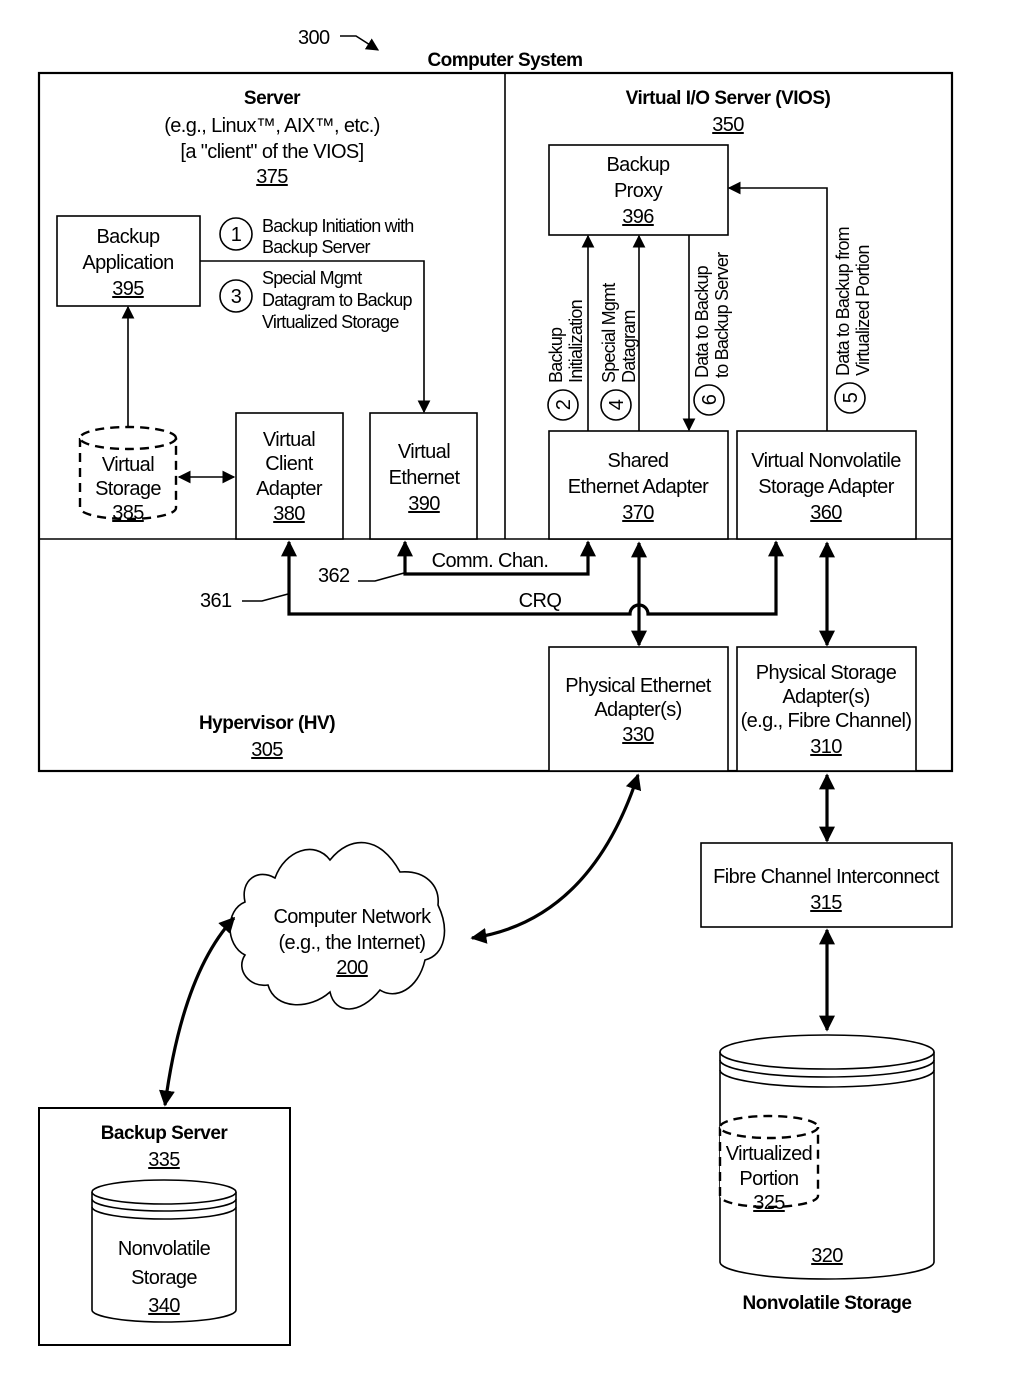  I want to click on physical-ethernet-adapter-label: Adapter(s), so click(637, 710).